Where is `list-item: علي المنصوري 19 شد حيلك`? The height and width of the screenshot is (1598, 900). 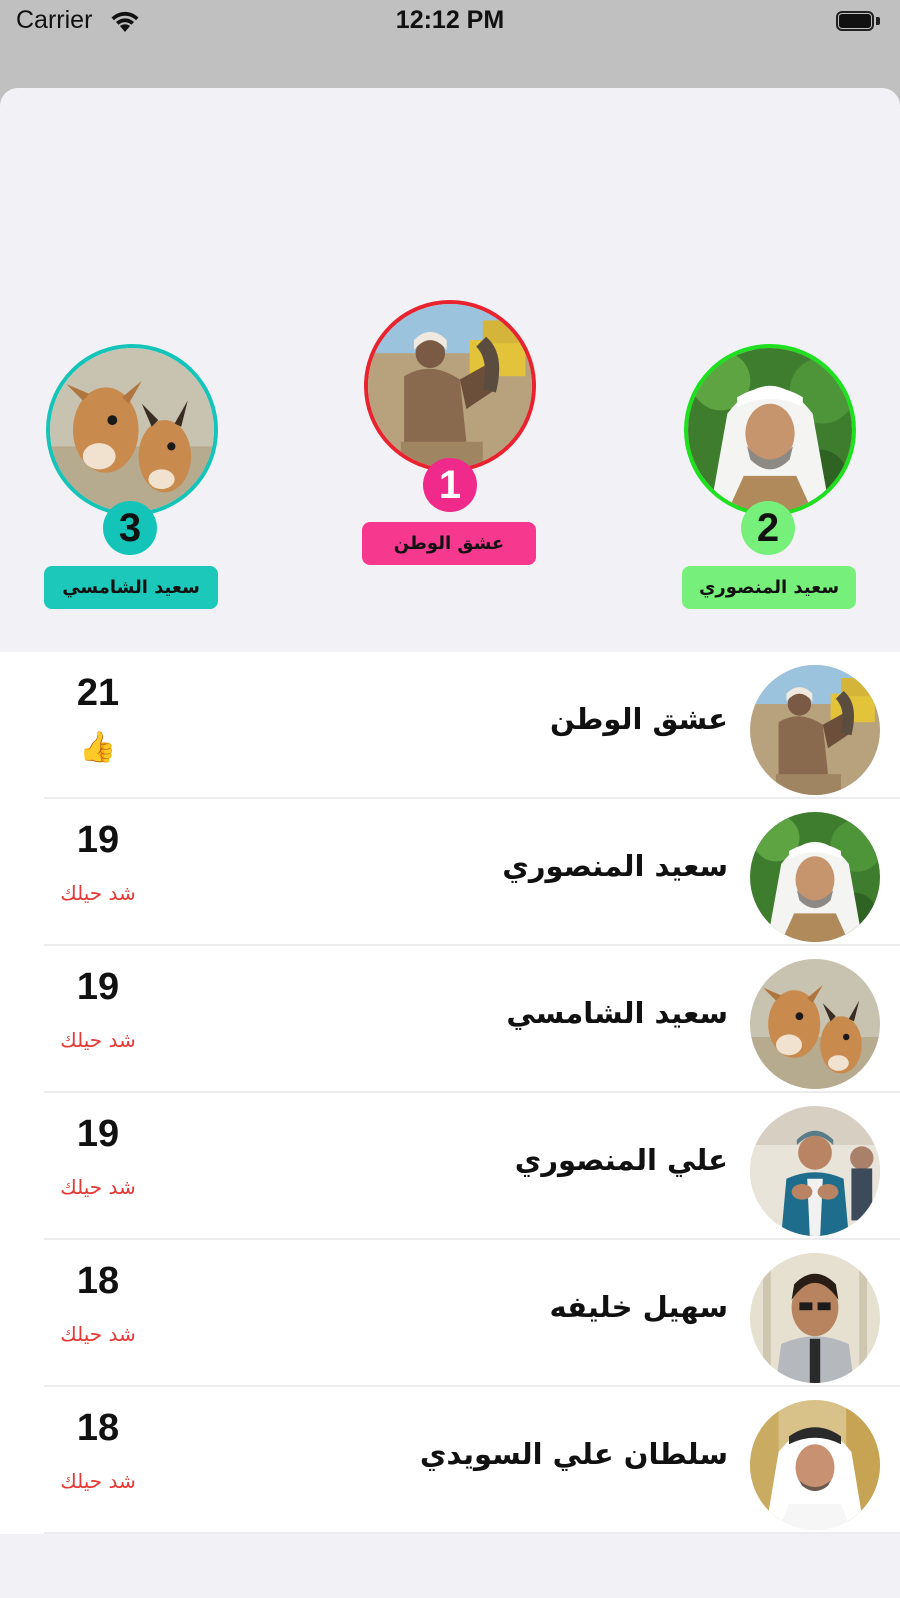 list-item: علي المنصوري 19 شد حيلك is located at coordinates (450, 1166).